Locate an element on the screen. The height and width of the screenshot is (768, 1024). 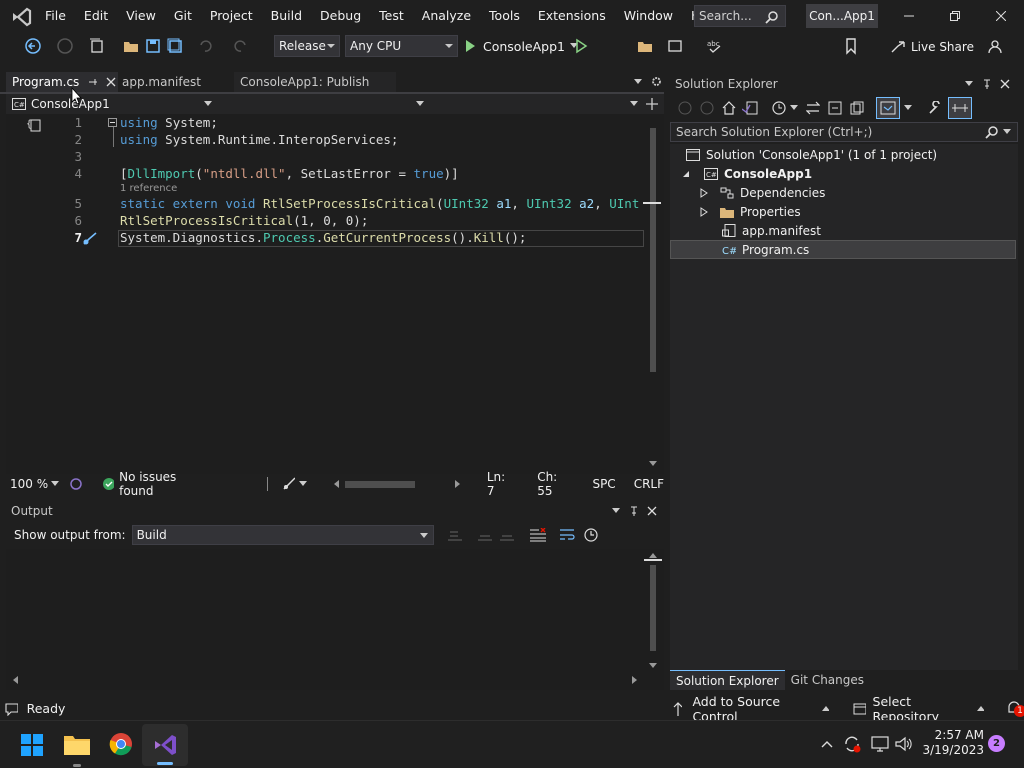
editor-vertical-scrollbar is located at coordinates (652, 294).